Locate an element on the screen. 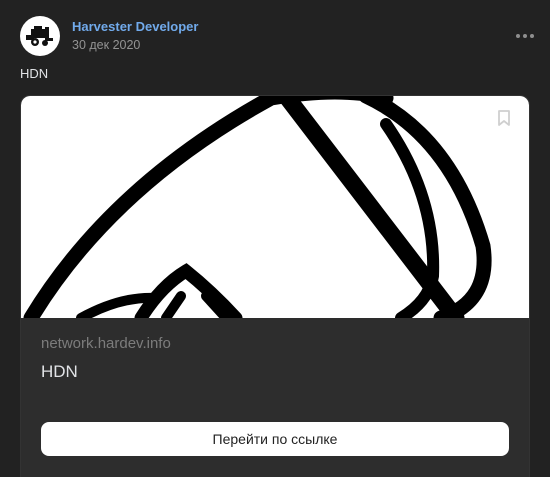 The image size is (550, 477). harvester-logo-icon is located at coordinates (39, 36).